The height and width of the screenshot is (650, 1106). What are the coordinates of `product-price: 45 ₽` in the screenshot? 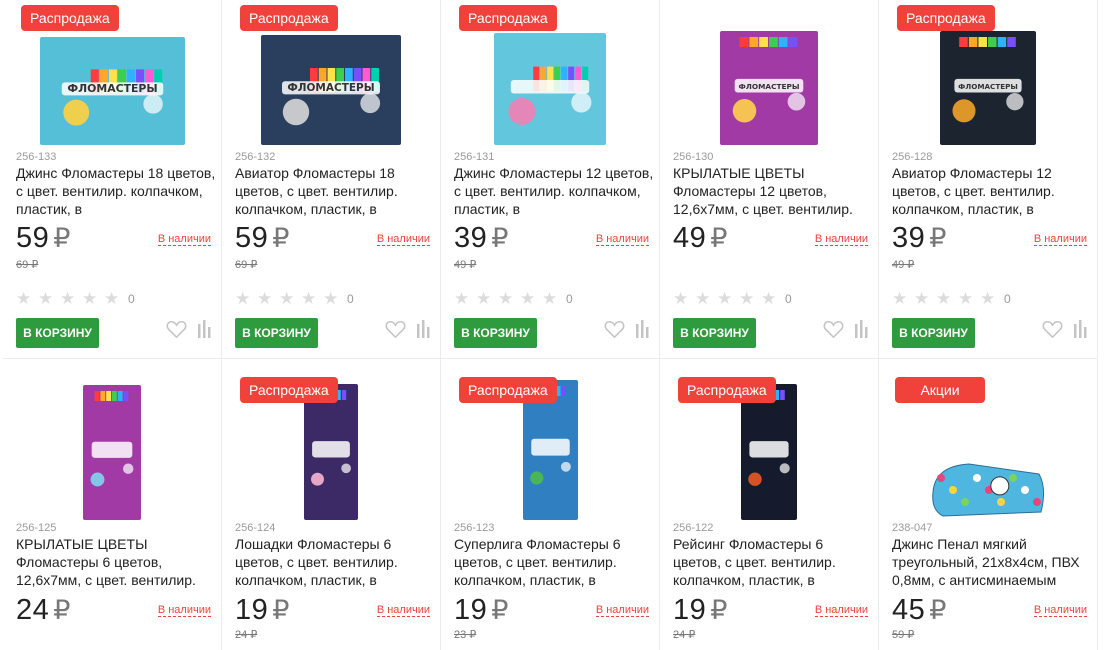 It's located at (919, 610).